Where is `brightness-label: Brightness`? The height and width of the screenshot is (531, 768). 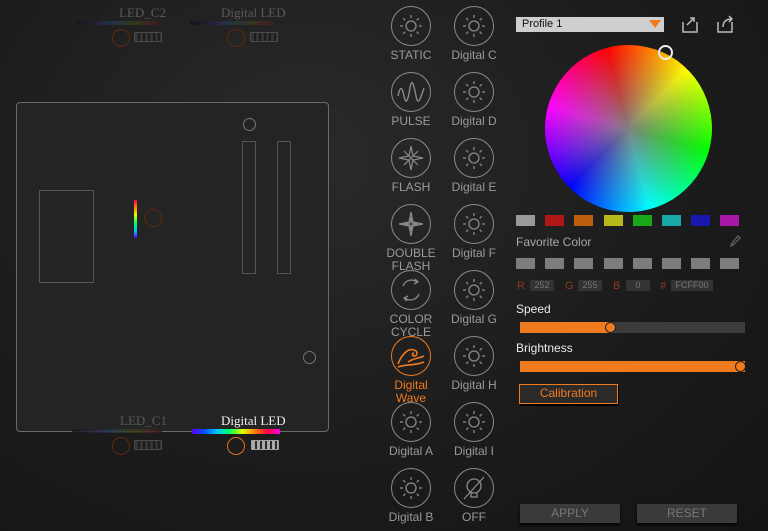 brightness-label: Brightness is located at coordinates (544, 348).